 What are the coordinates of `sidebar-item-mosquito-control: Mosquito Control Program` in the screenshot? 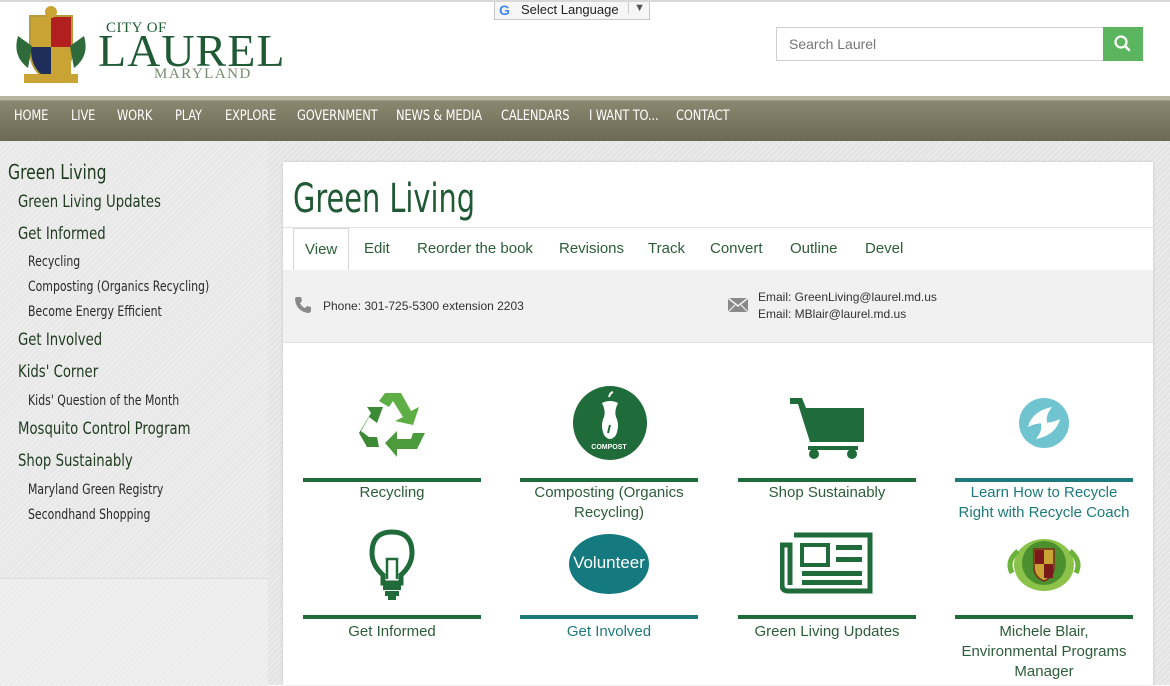 It's located at (104, 429).